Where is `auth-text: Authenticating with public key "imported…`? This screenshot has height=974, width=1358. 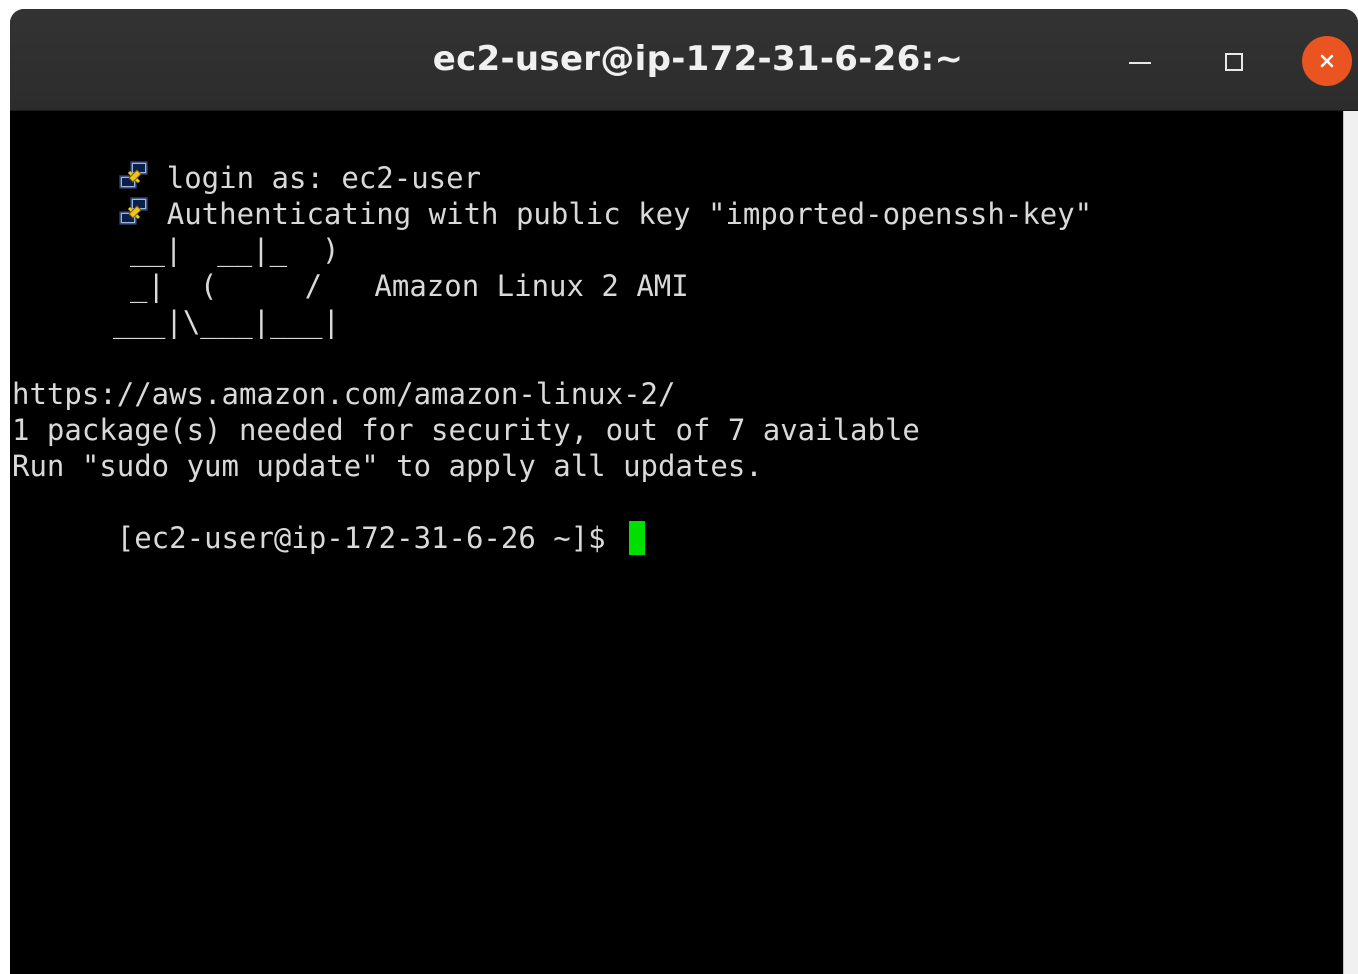
auth-text: Authenticating with public key "imported… is located at coordinates (629, 214).